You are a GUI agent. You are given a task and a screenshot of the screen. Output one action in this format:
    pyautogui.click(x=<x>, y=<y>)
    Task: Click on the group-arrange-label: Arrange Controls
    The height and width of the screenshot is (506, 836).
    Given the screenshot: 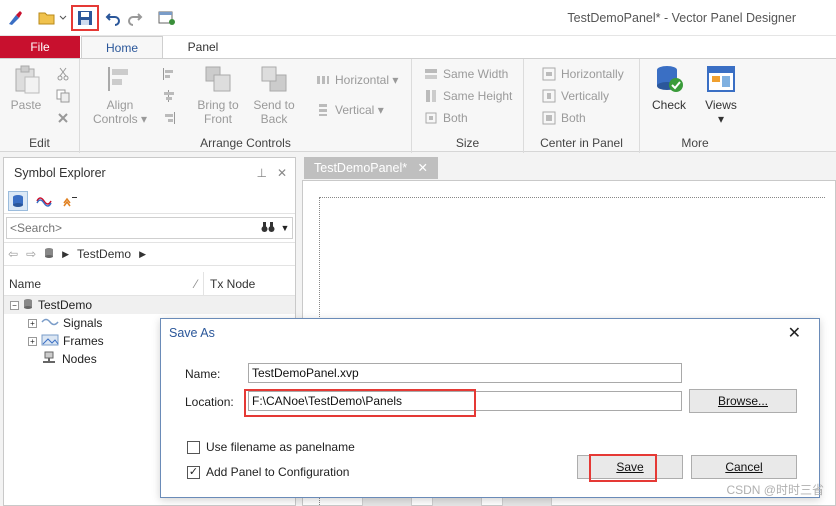 What is the action you would take?
    pyautogui.click(x=245, y=143)
    